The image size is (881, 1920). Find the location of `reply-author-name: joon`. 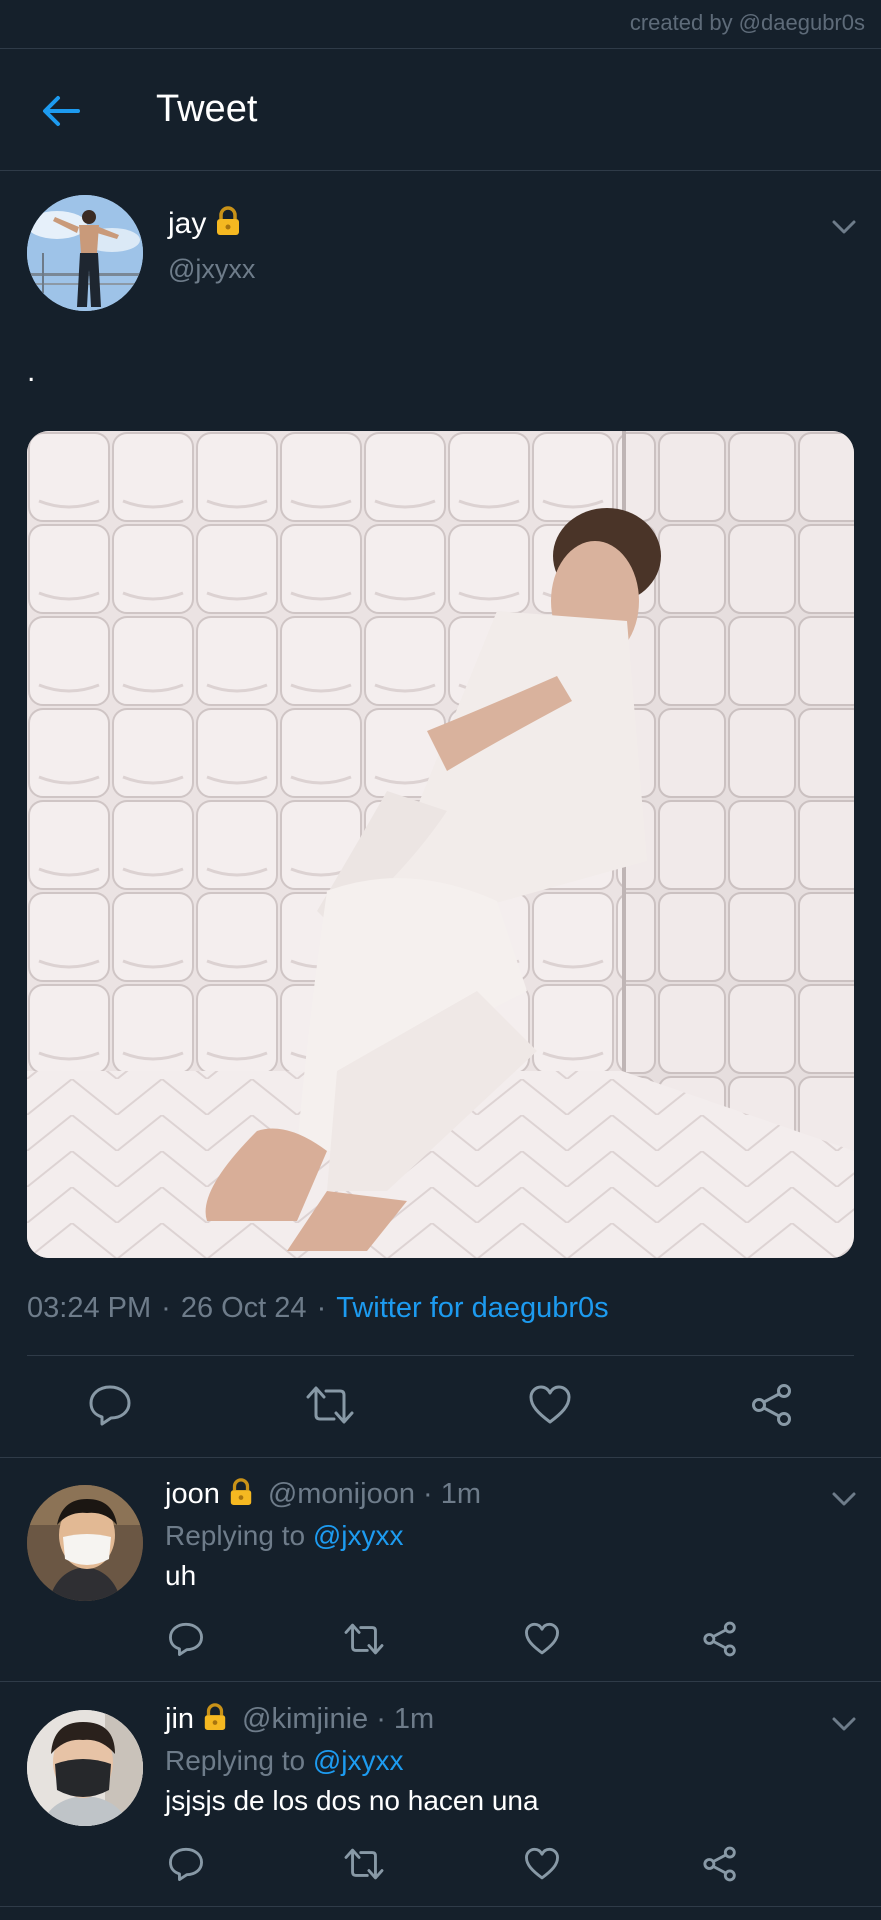

reply-author-name: joon is located at coordinates (192, 1494).